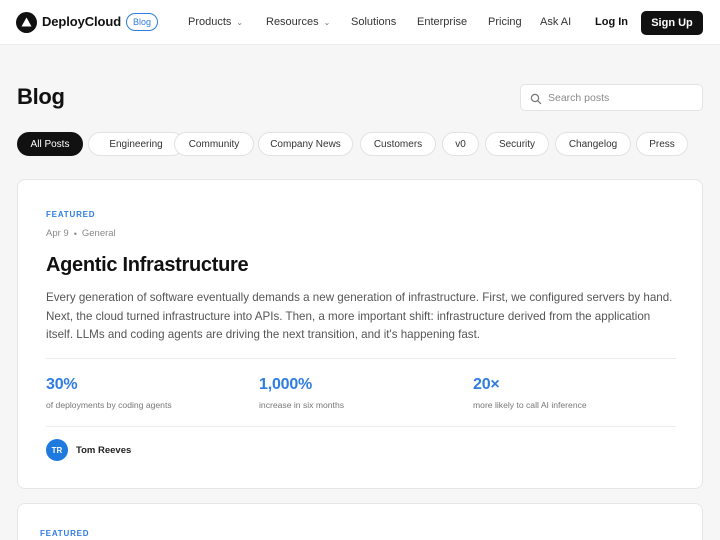 The height and width of the screenshot is (540, 720). Describe the element at coordinates (57, 233) in the screenshot. I see `post-date: Apr 9` at that location.